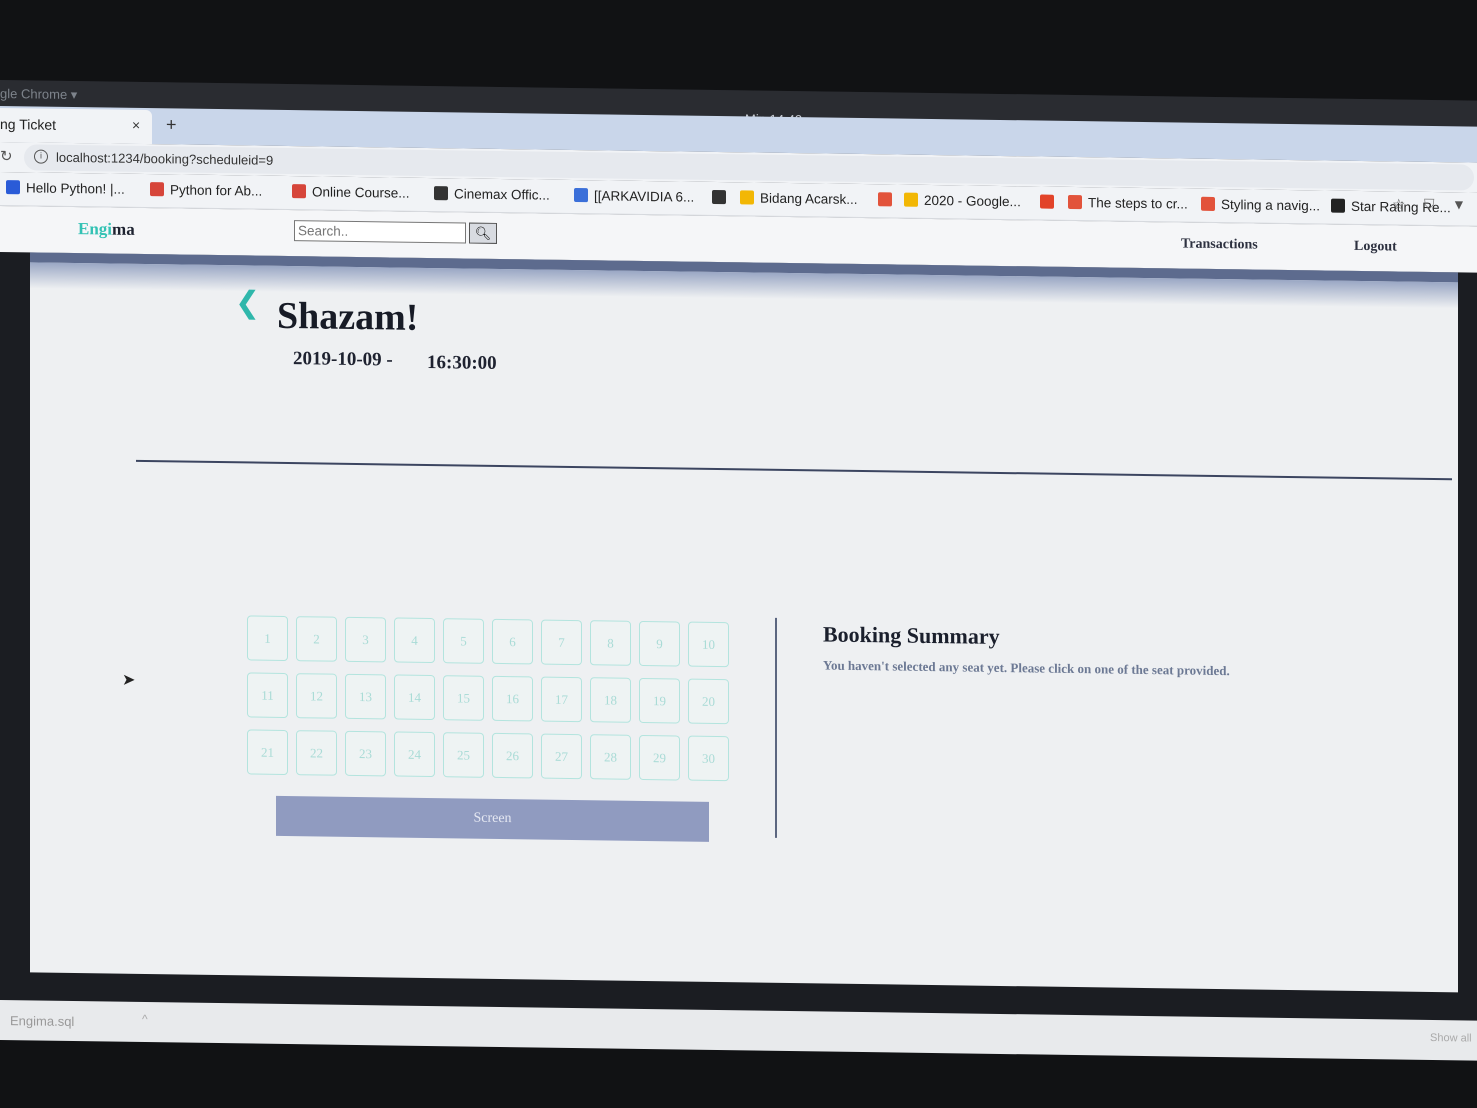  I want to click on seat-27: 27, so click(561, 756).